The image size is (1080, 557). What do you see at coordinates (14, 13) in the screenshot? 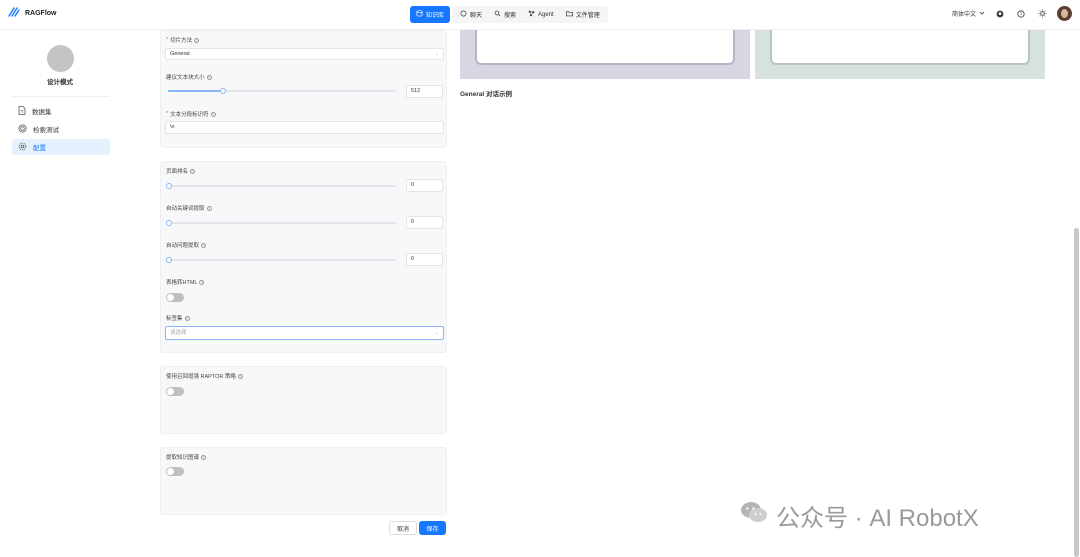
I see `ragflow-logo-icon` at bounding box center [14, 13].